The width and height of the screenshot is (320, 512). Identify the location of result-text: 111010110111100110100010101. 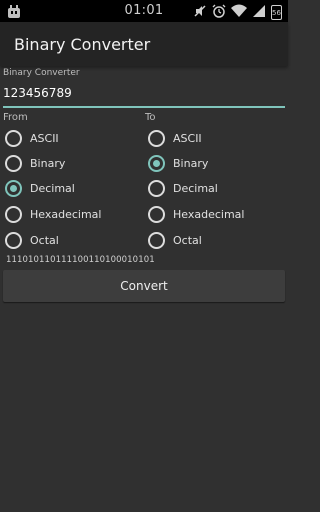
(80, 260).